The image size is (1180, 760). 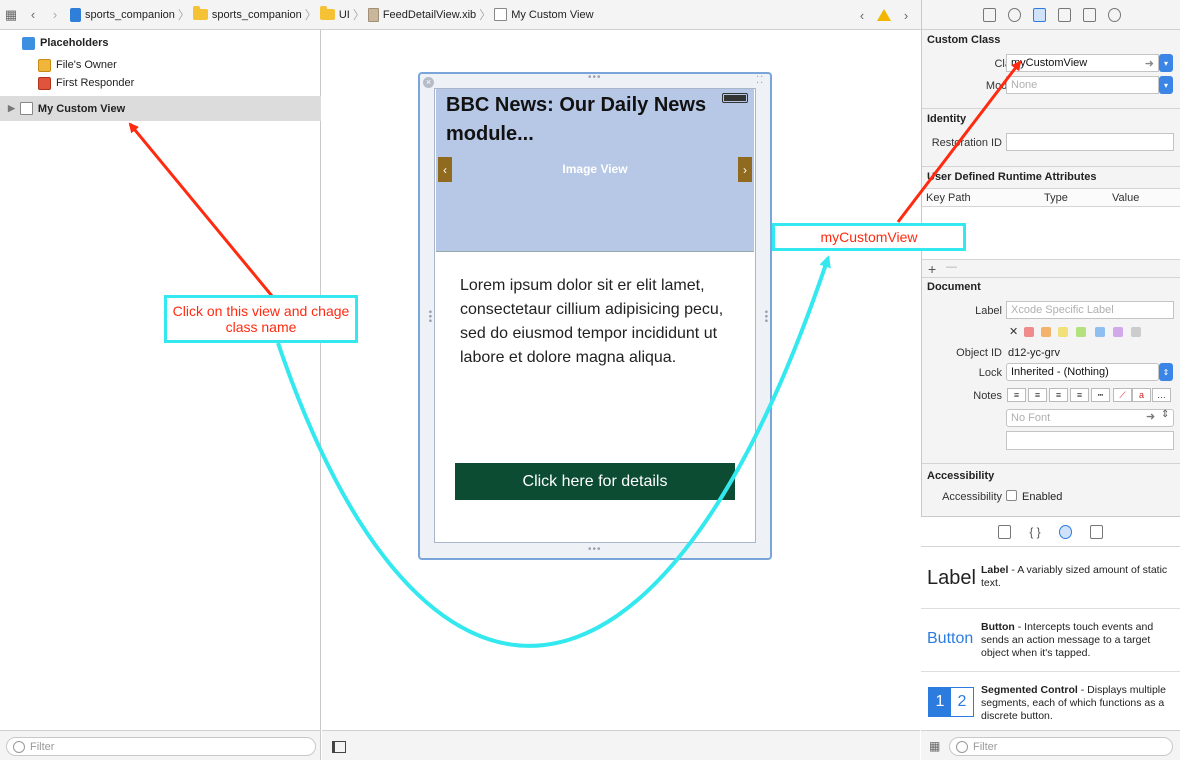 What do you see at coordinates (951, 702) in the screenshot?
I see `segmented-control-object-icon: 1 2` at bounding box center [951, 702].